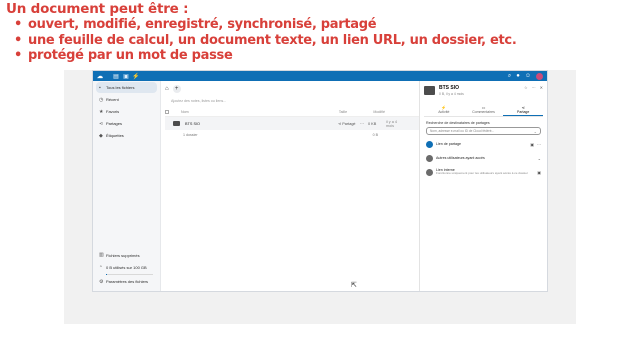 The width and height of the screenshot is (640, 360). I want to click on quota-item: ◔ 0 B utilisés sur 100 GB, so click(126, 267).